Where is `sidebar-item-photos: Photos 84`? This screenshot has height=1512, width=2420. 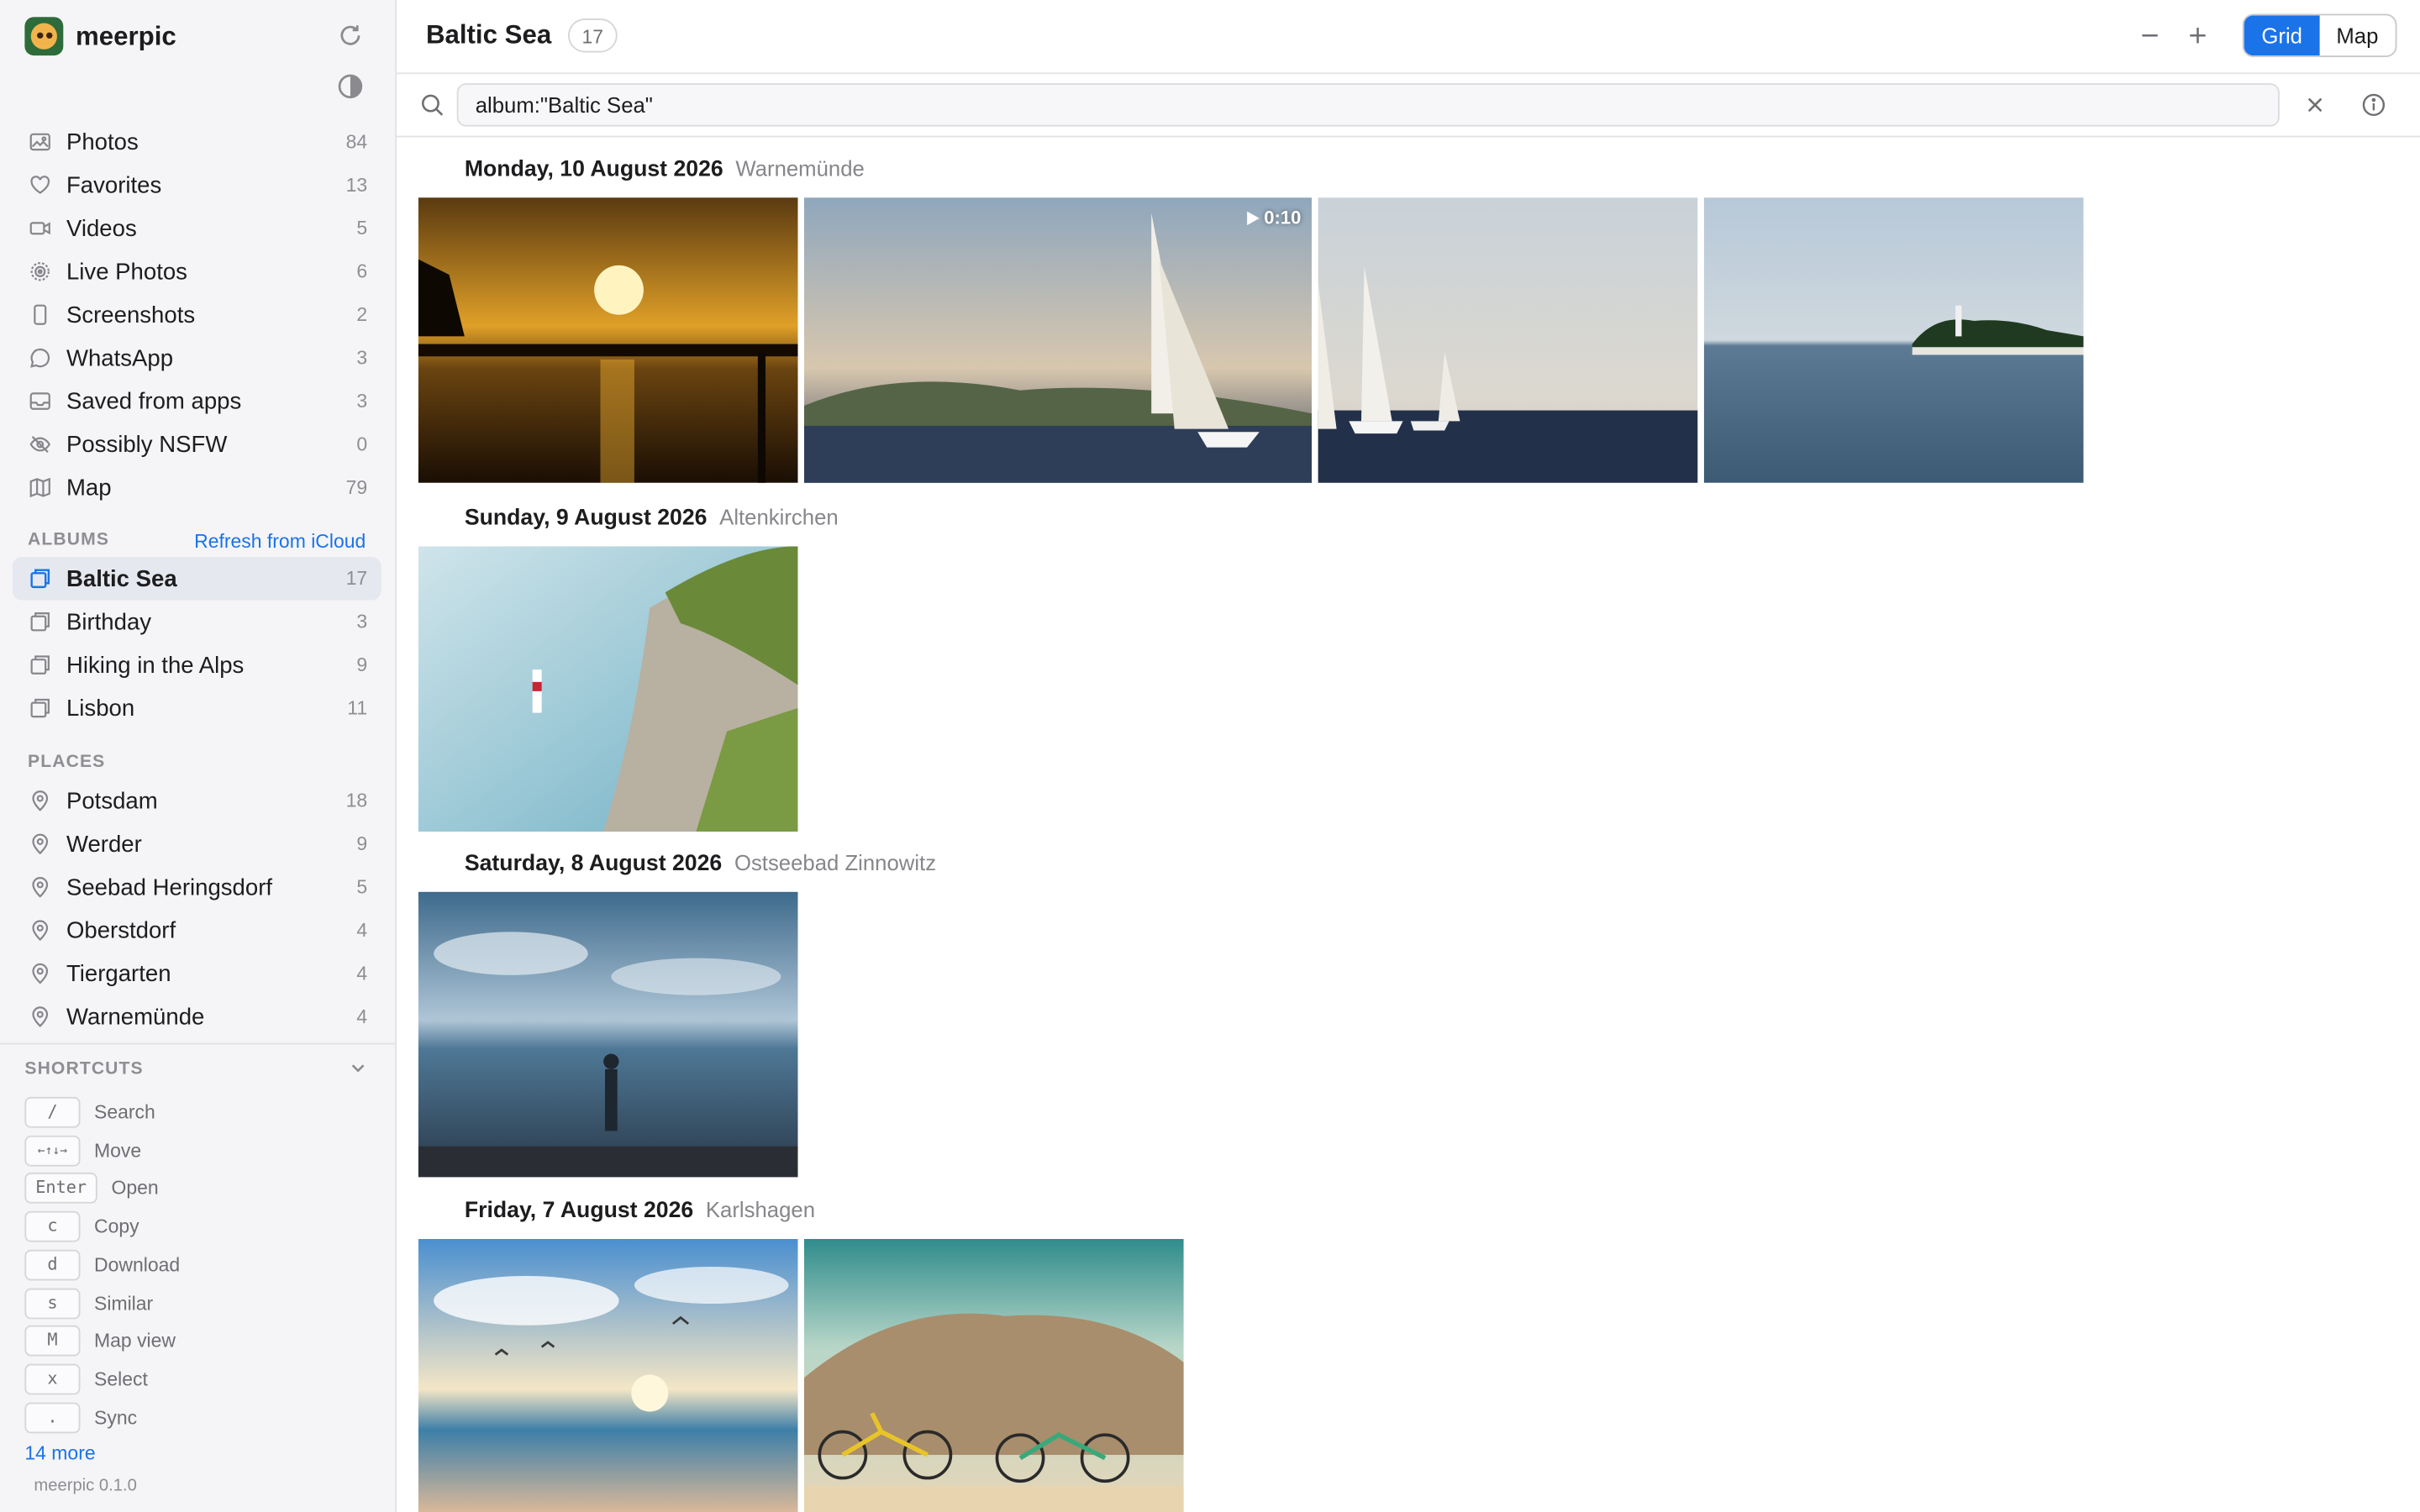
sidebar-item-photos: Photos 84 is located at coordinates (197, 141).